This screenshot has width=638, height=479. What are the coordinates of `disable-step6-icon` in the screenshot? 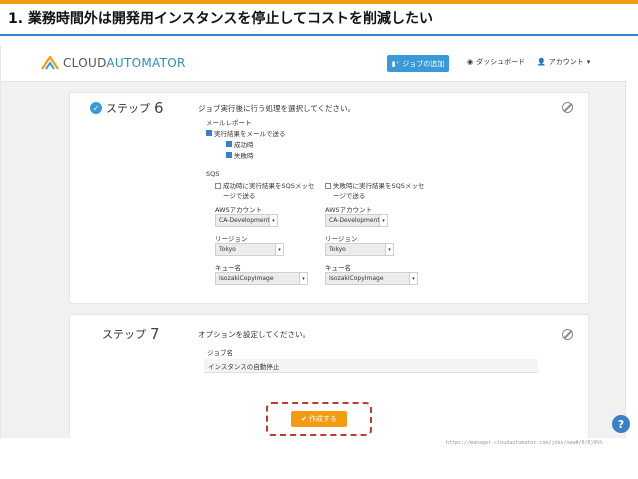 It's located at (567, 107).